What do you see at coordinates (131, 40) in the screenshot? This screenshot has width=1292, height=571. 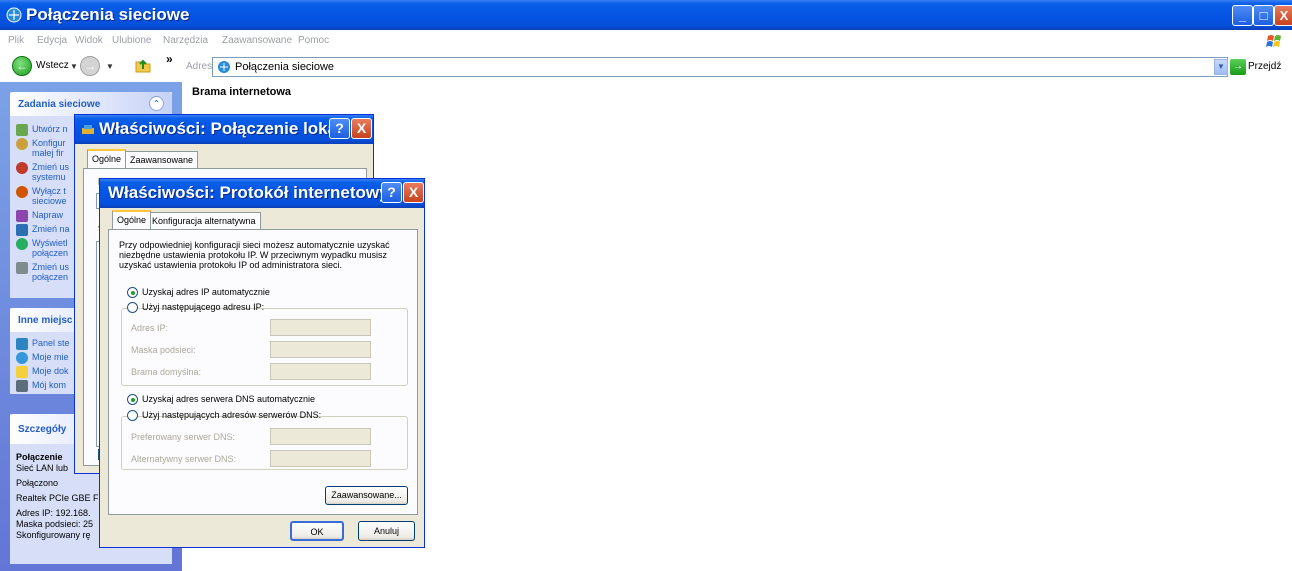 I see `menu-favorites: Ulubione` at bounding box center [131, 40].